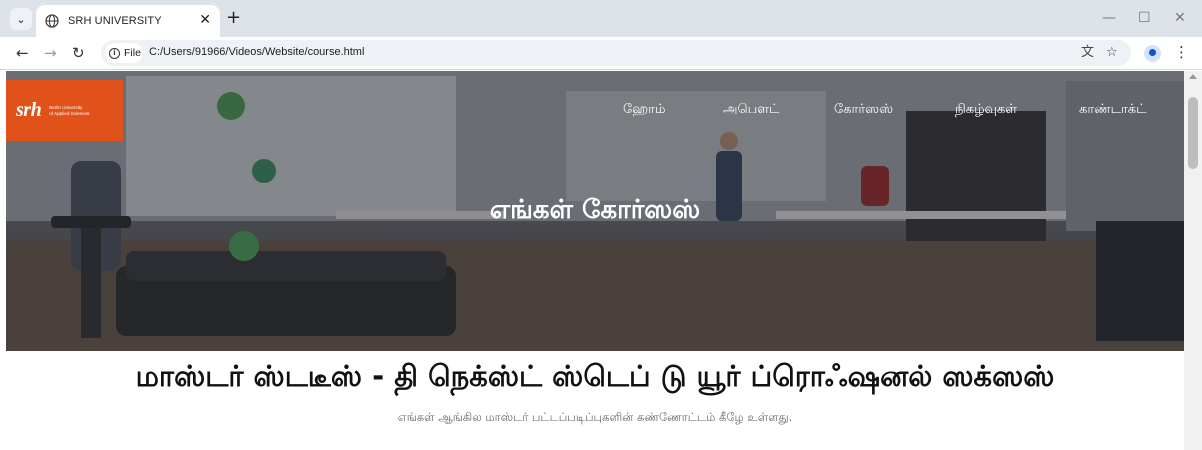  I want to click on arrow-left-icon: ←, so click(22, 53).